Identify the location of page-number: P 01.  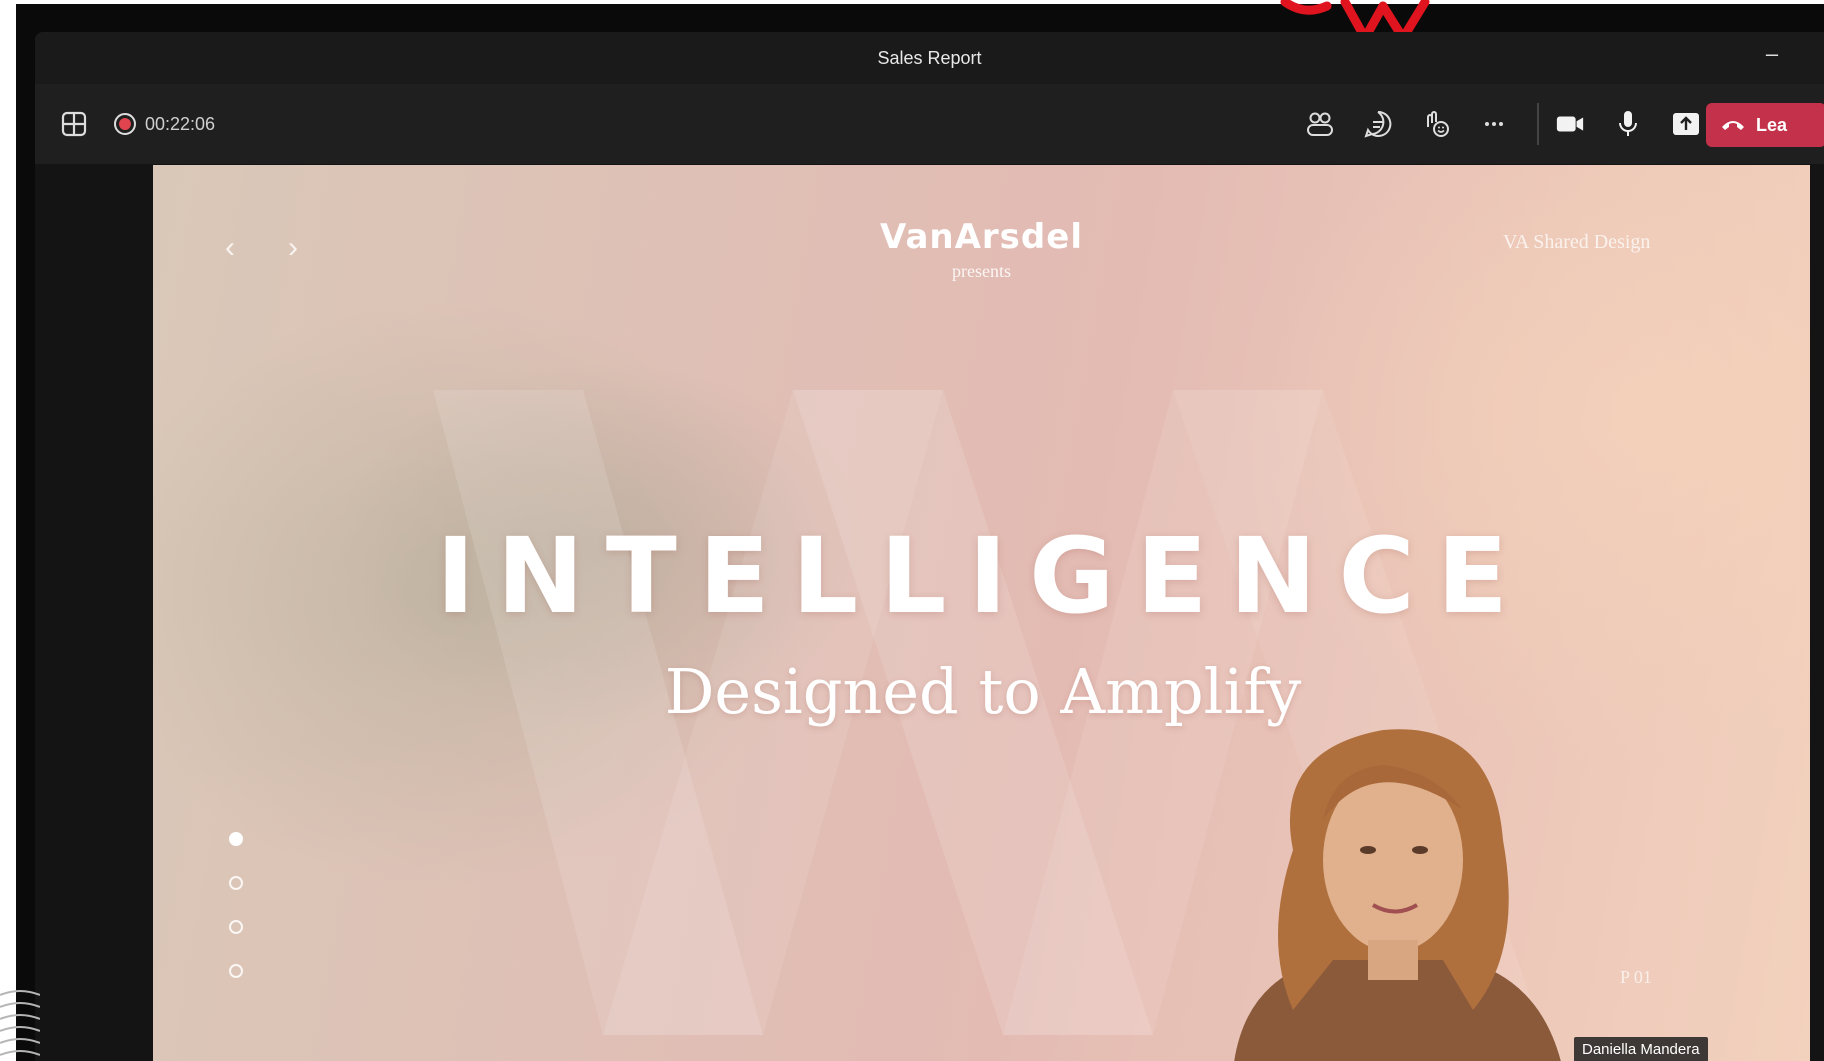
(1636, 977).